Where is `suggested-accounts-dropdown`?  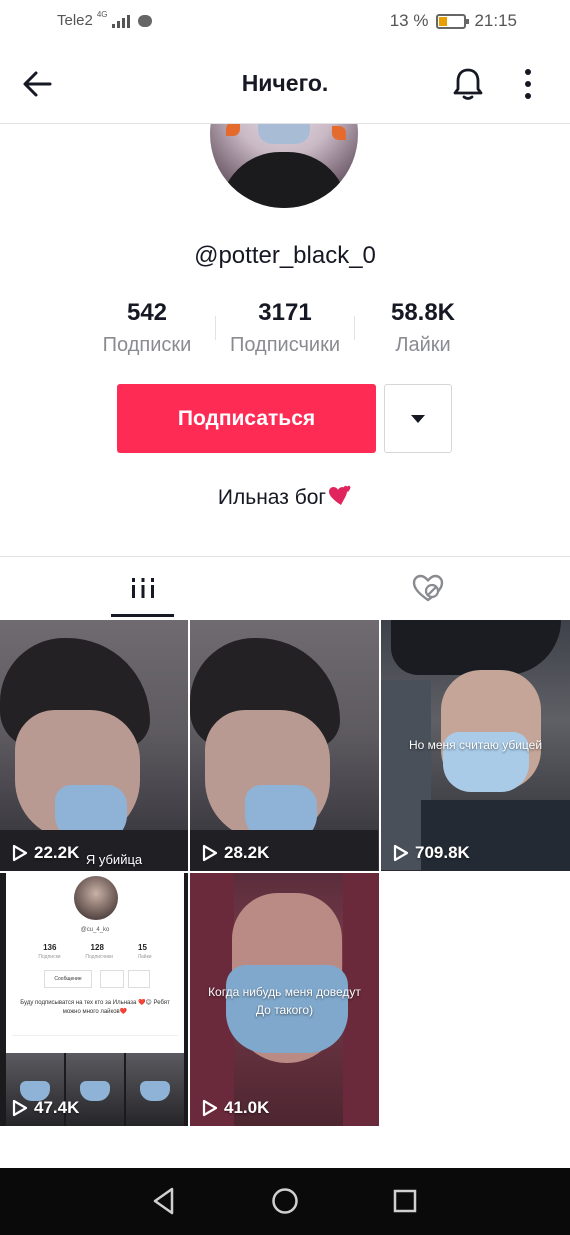
suggested-accounts-dropdown is located at coordinates (418, 418).